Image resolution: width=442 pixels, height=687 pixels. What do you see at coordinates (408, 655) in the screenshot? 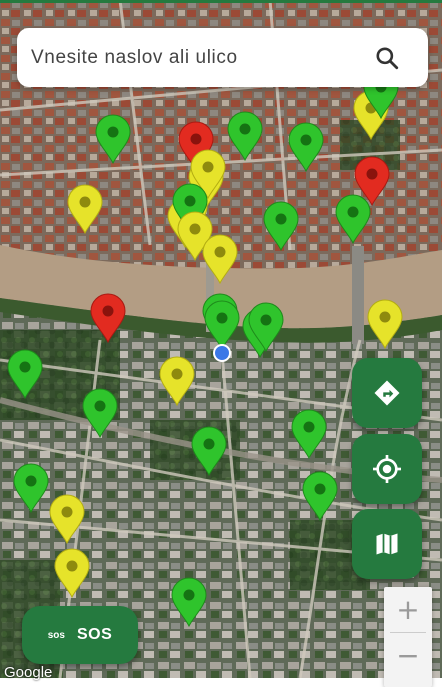
I see `zoom-out-button: −` at bounding box center [408, 655].